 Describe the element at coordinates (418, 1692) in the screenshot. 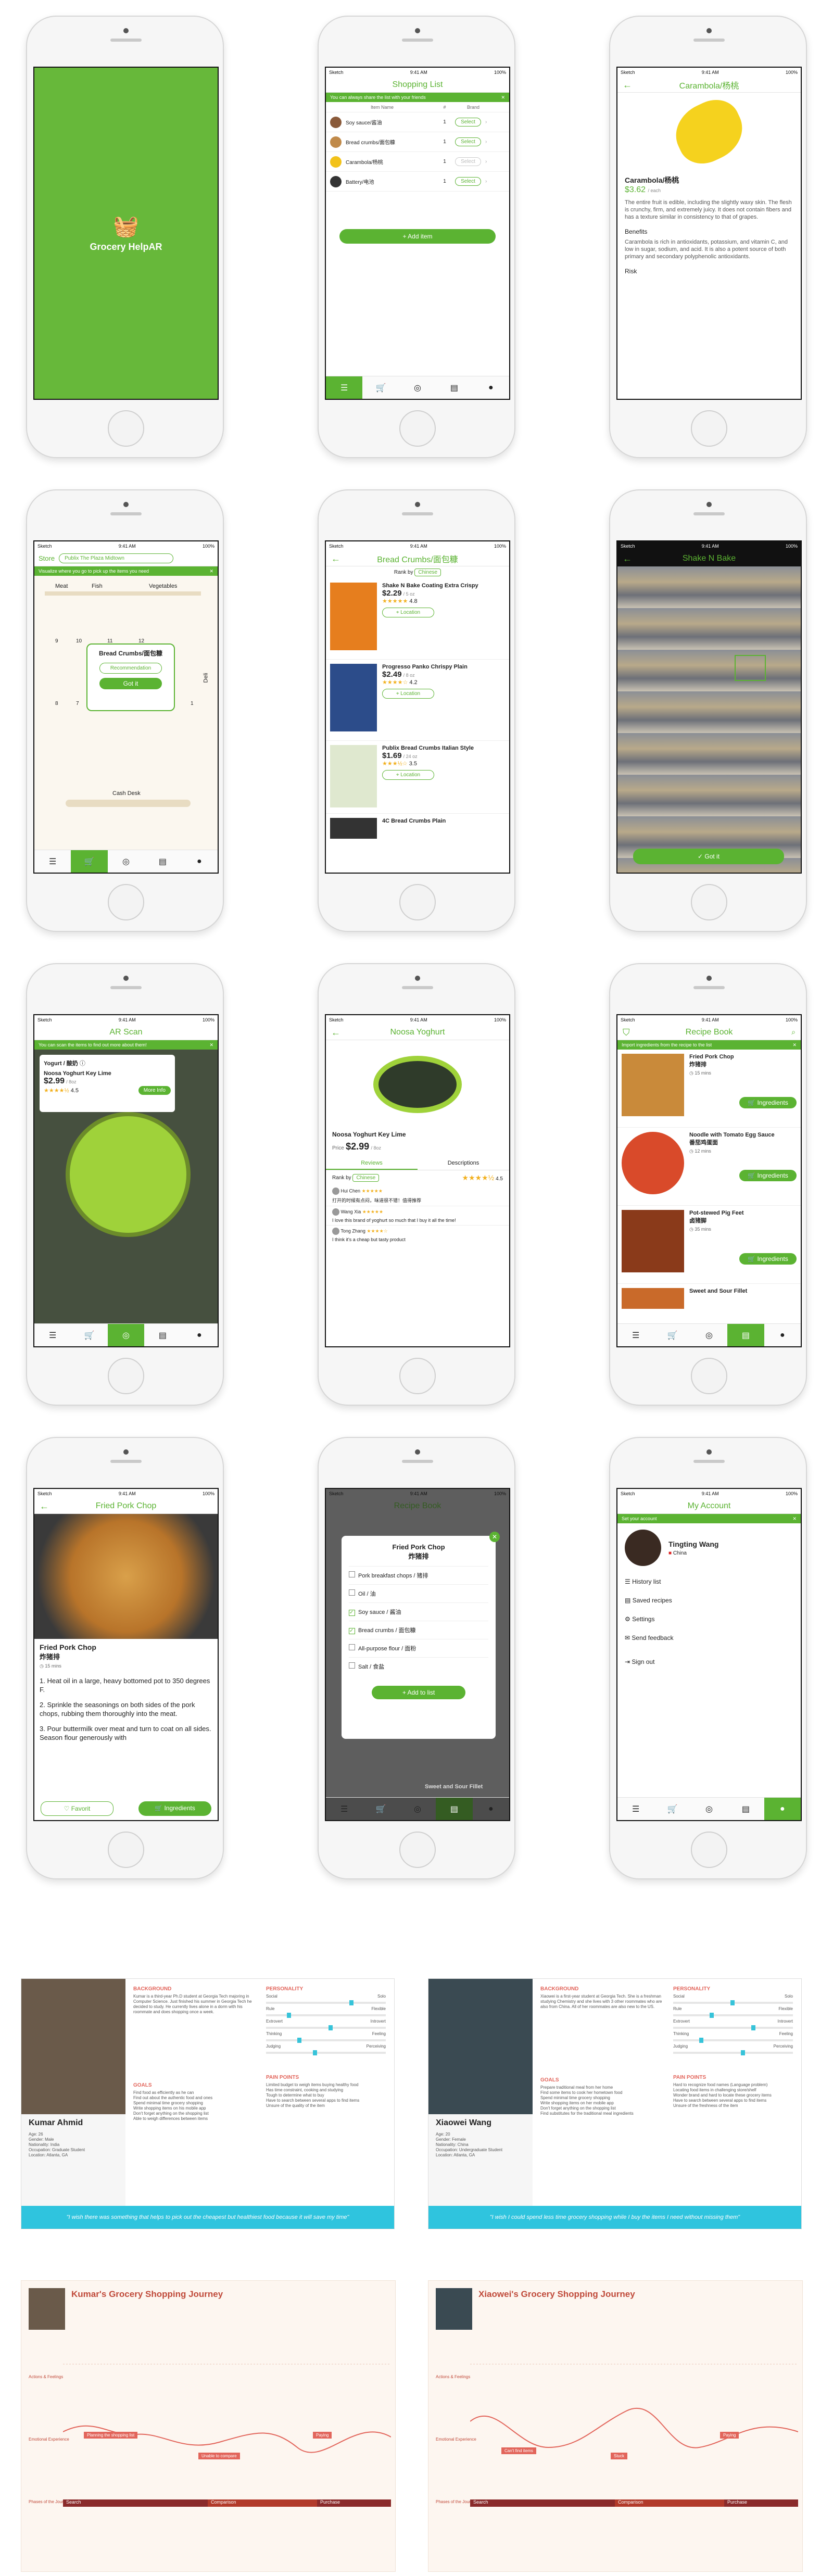

I see `add-to-list-button: + Add to list` at that location.